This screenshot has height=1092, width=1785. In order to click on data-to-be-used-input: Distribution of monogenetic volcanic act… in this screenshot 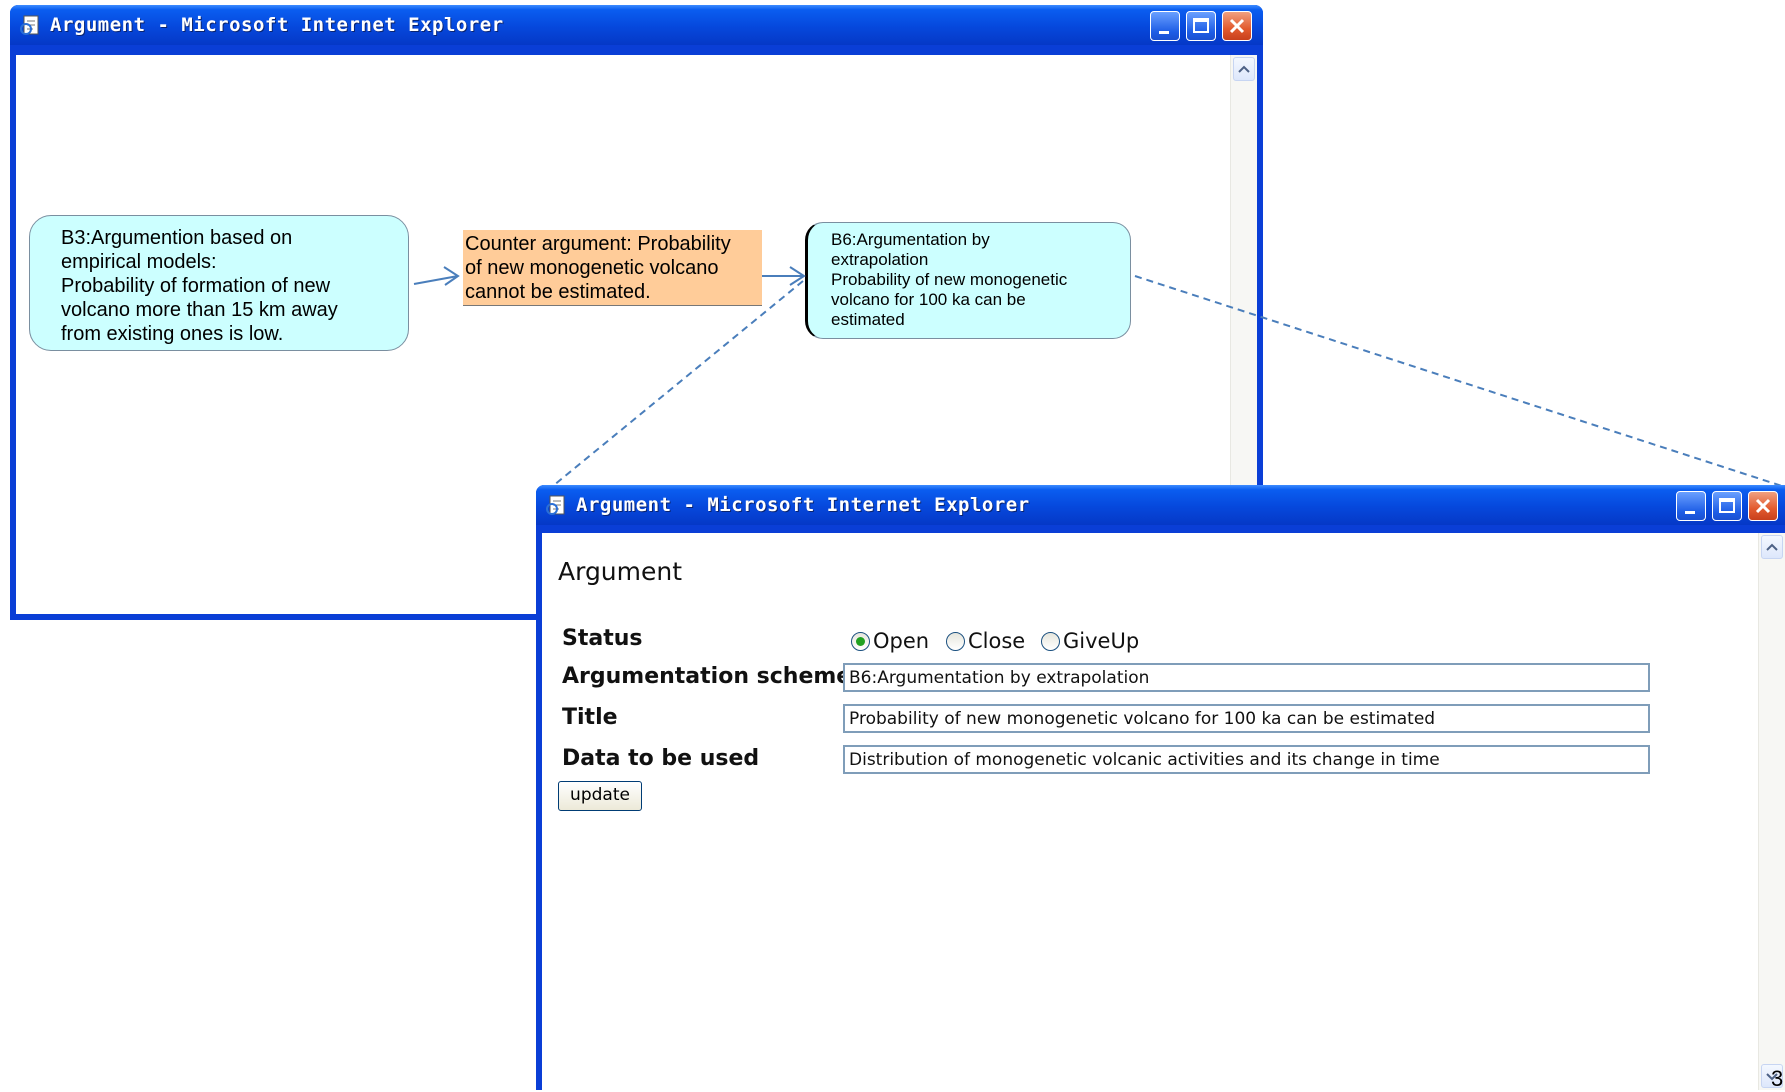, I will do `click(1246, 759)`.